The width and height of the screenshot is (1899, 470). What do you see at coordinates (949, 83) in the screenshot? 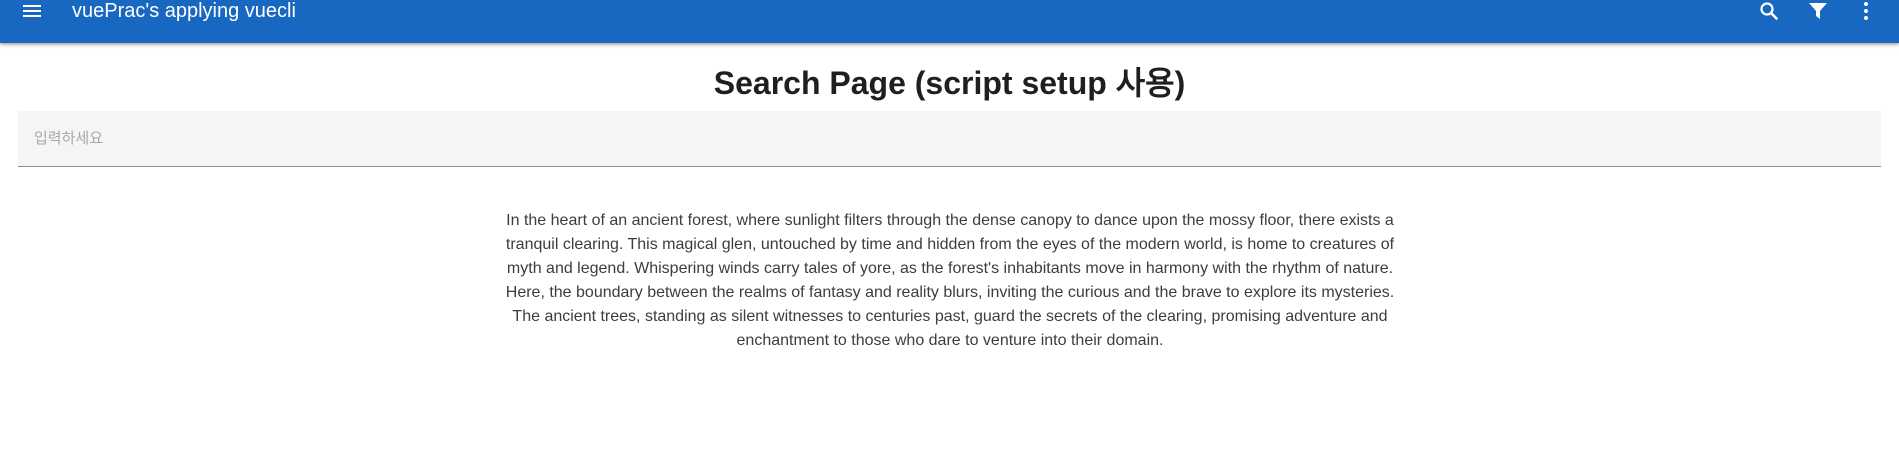
I see `page-title: Search Page (script setup 사용)` at bounding box center [949, 83].